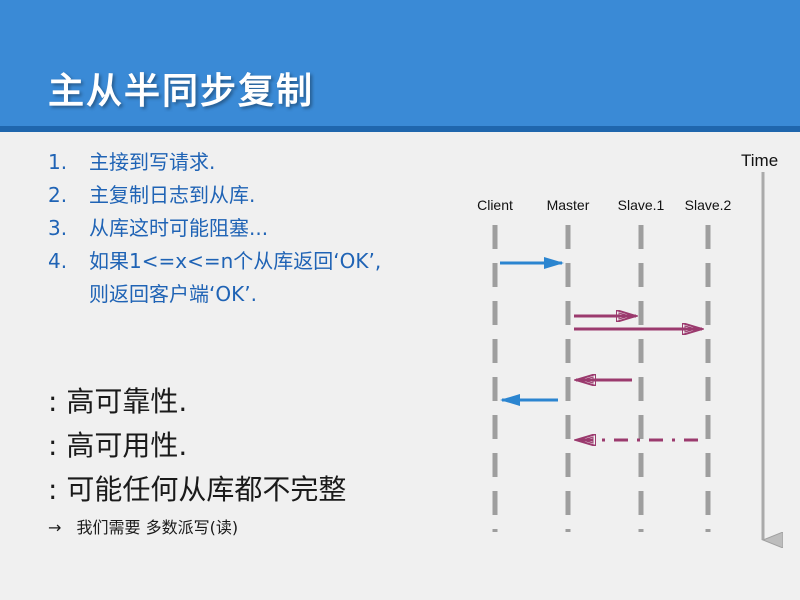  What do you see at coordinates (568, 205) in the screenshot?
I see `actor-label-master: Master` at bounding box center [568, 205].